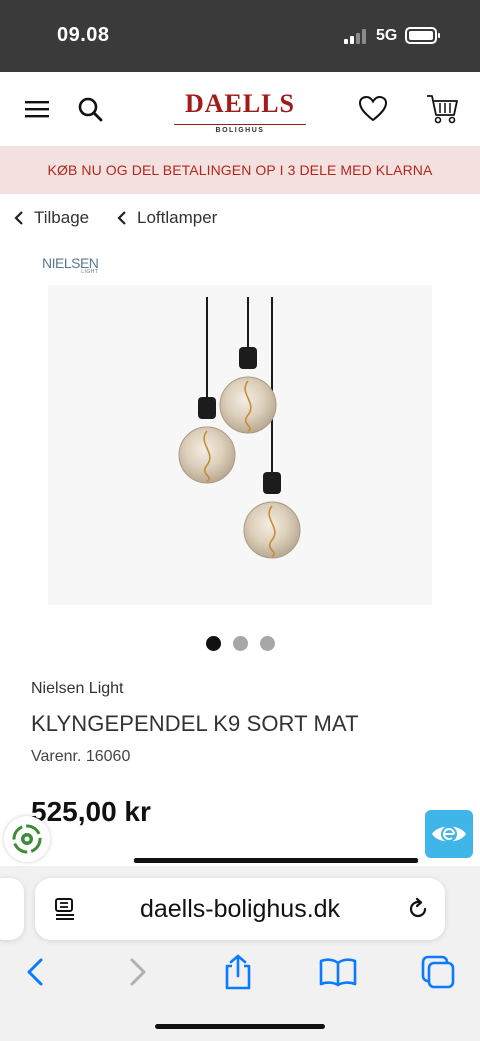 The image size is (480, 1041). What do you see at coordinates (83, 35) in the screenshot?
I see `status-time: 09.08` at bounding box center [83, 35].